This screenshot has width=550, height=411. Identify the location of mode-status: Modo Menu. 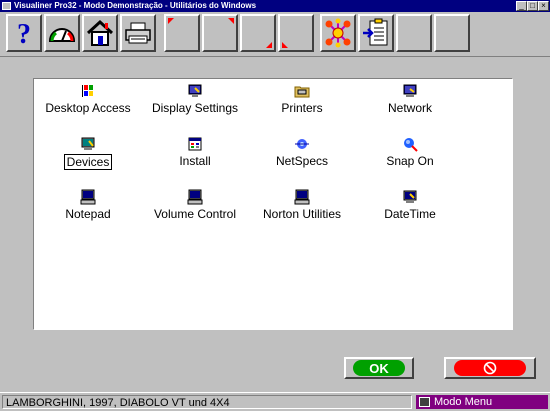
(482, 402).